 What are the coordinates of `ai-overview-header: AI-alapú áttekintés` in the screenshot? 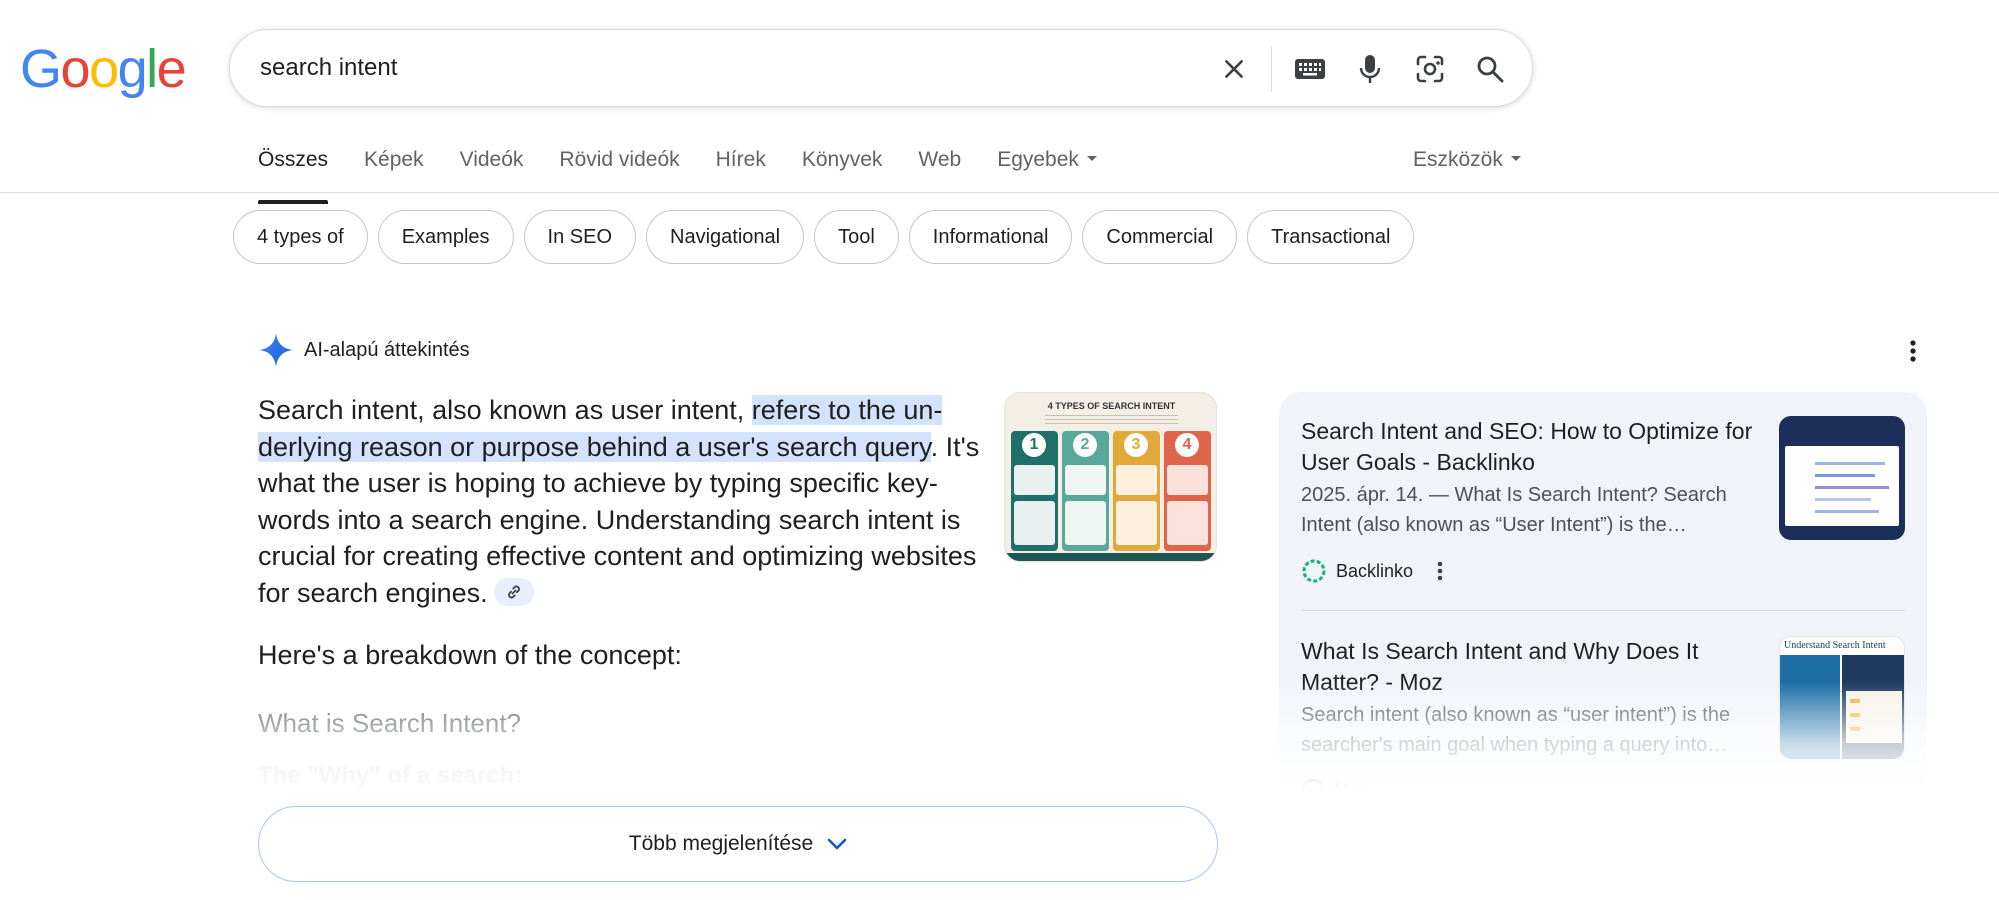 It's located at (364, 350).